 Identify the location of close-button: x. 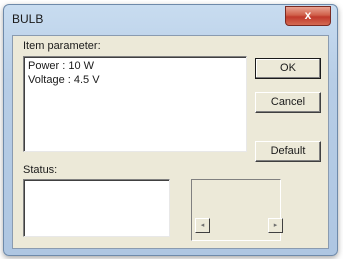
(308, 16).